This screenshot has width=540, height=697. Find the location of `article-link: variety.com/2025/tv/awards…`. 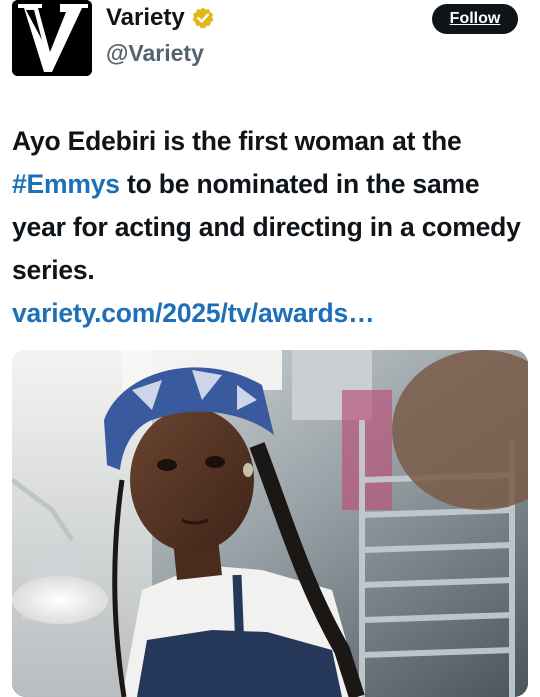

article-link: variety.com/2025/tv/awards… is located at coordinates (270, 313).